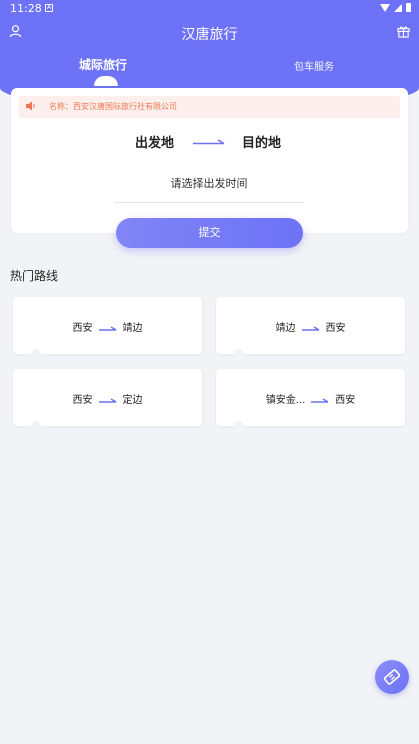 The width and height of the screenshot is (419, 744). Describe the element at coordinates (34, 276) in the screenshot. I see `hot-routes-title: 热门路线` at that location.